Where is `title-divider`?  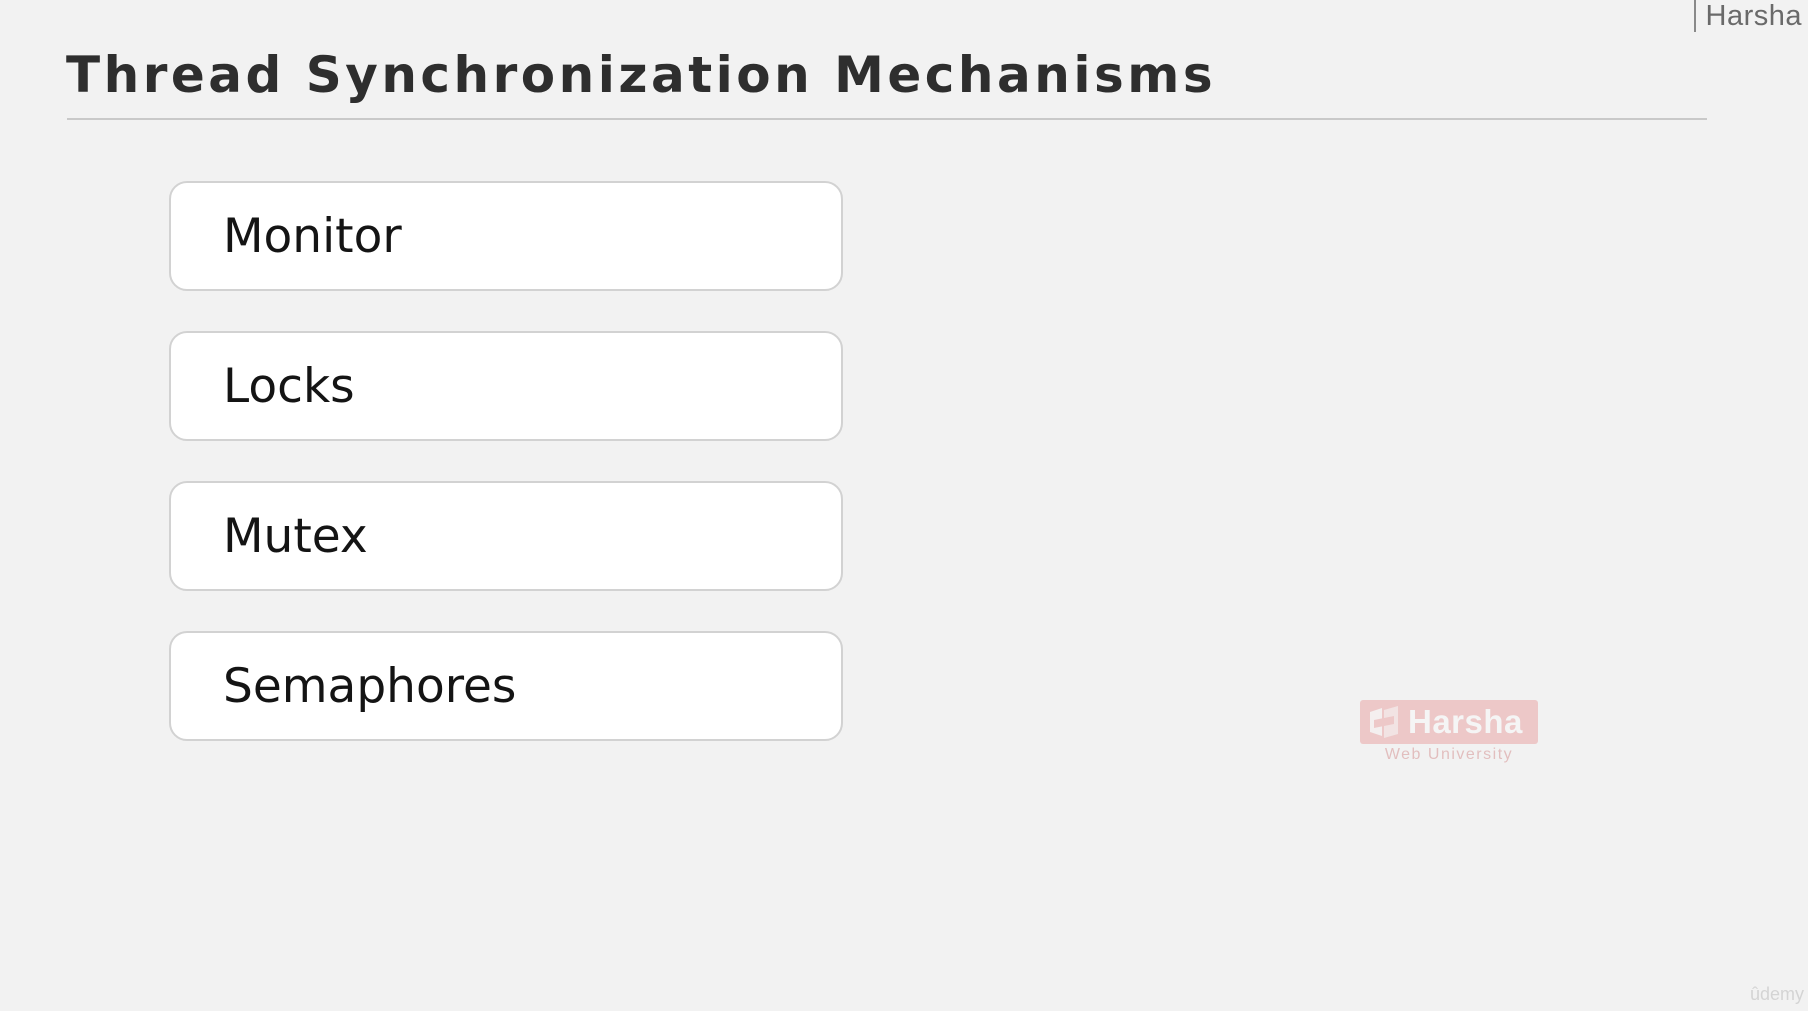
title-divider is located at coordinates (887, 119).